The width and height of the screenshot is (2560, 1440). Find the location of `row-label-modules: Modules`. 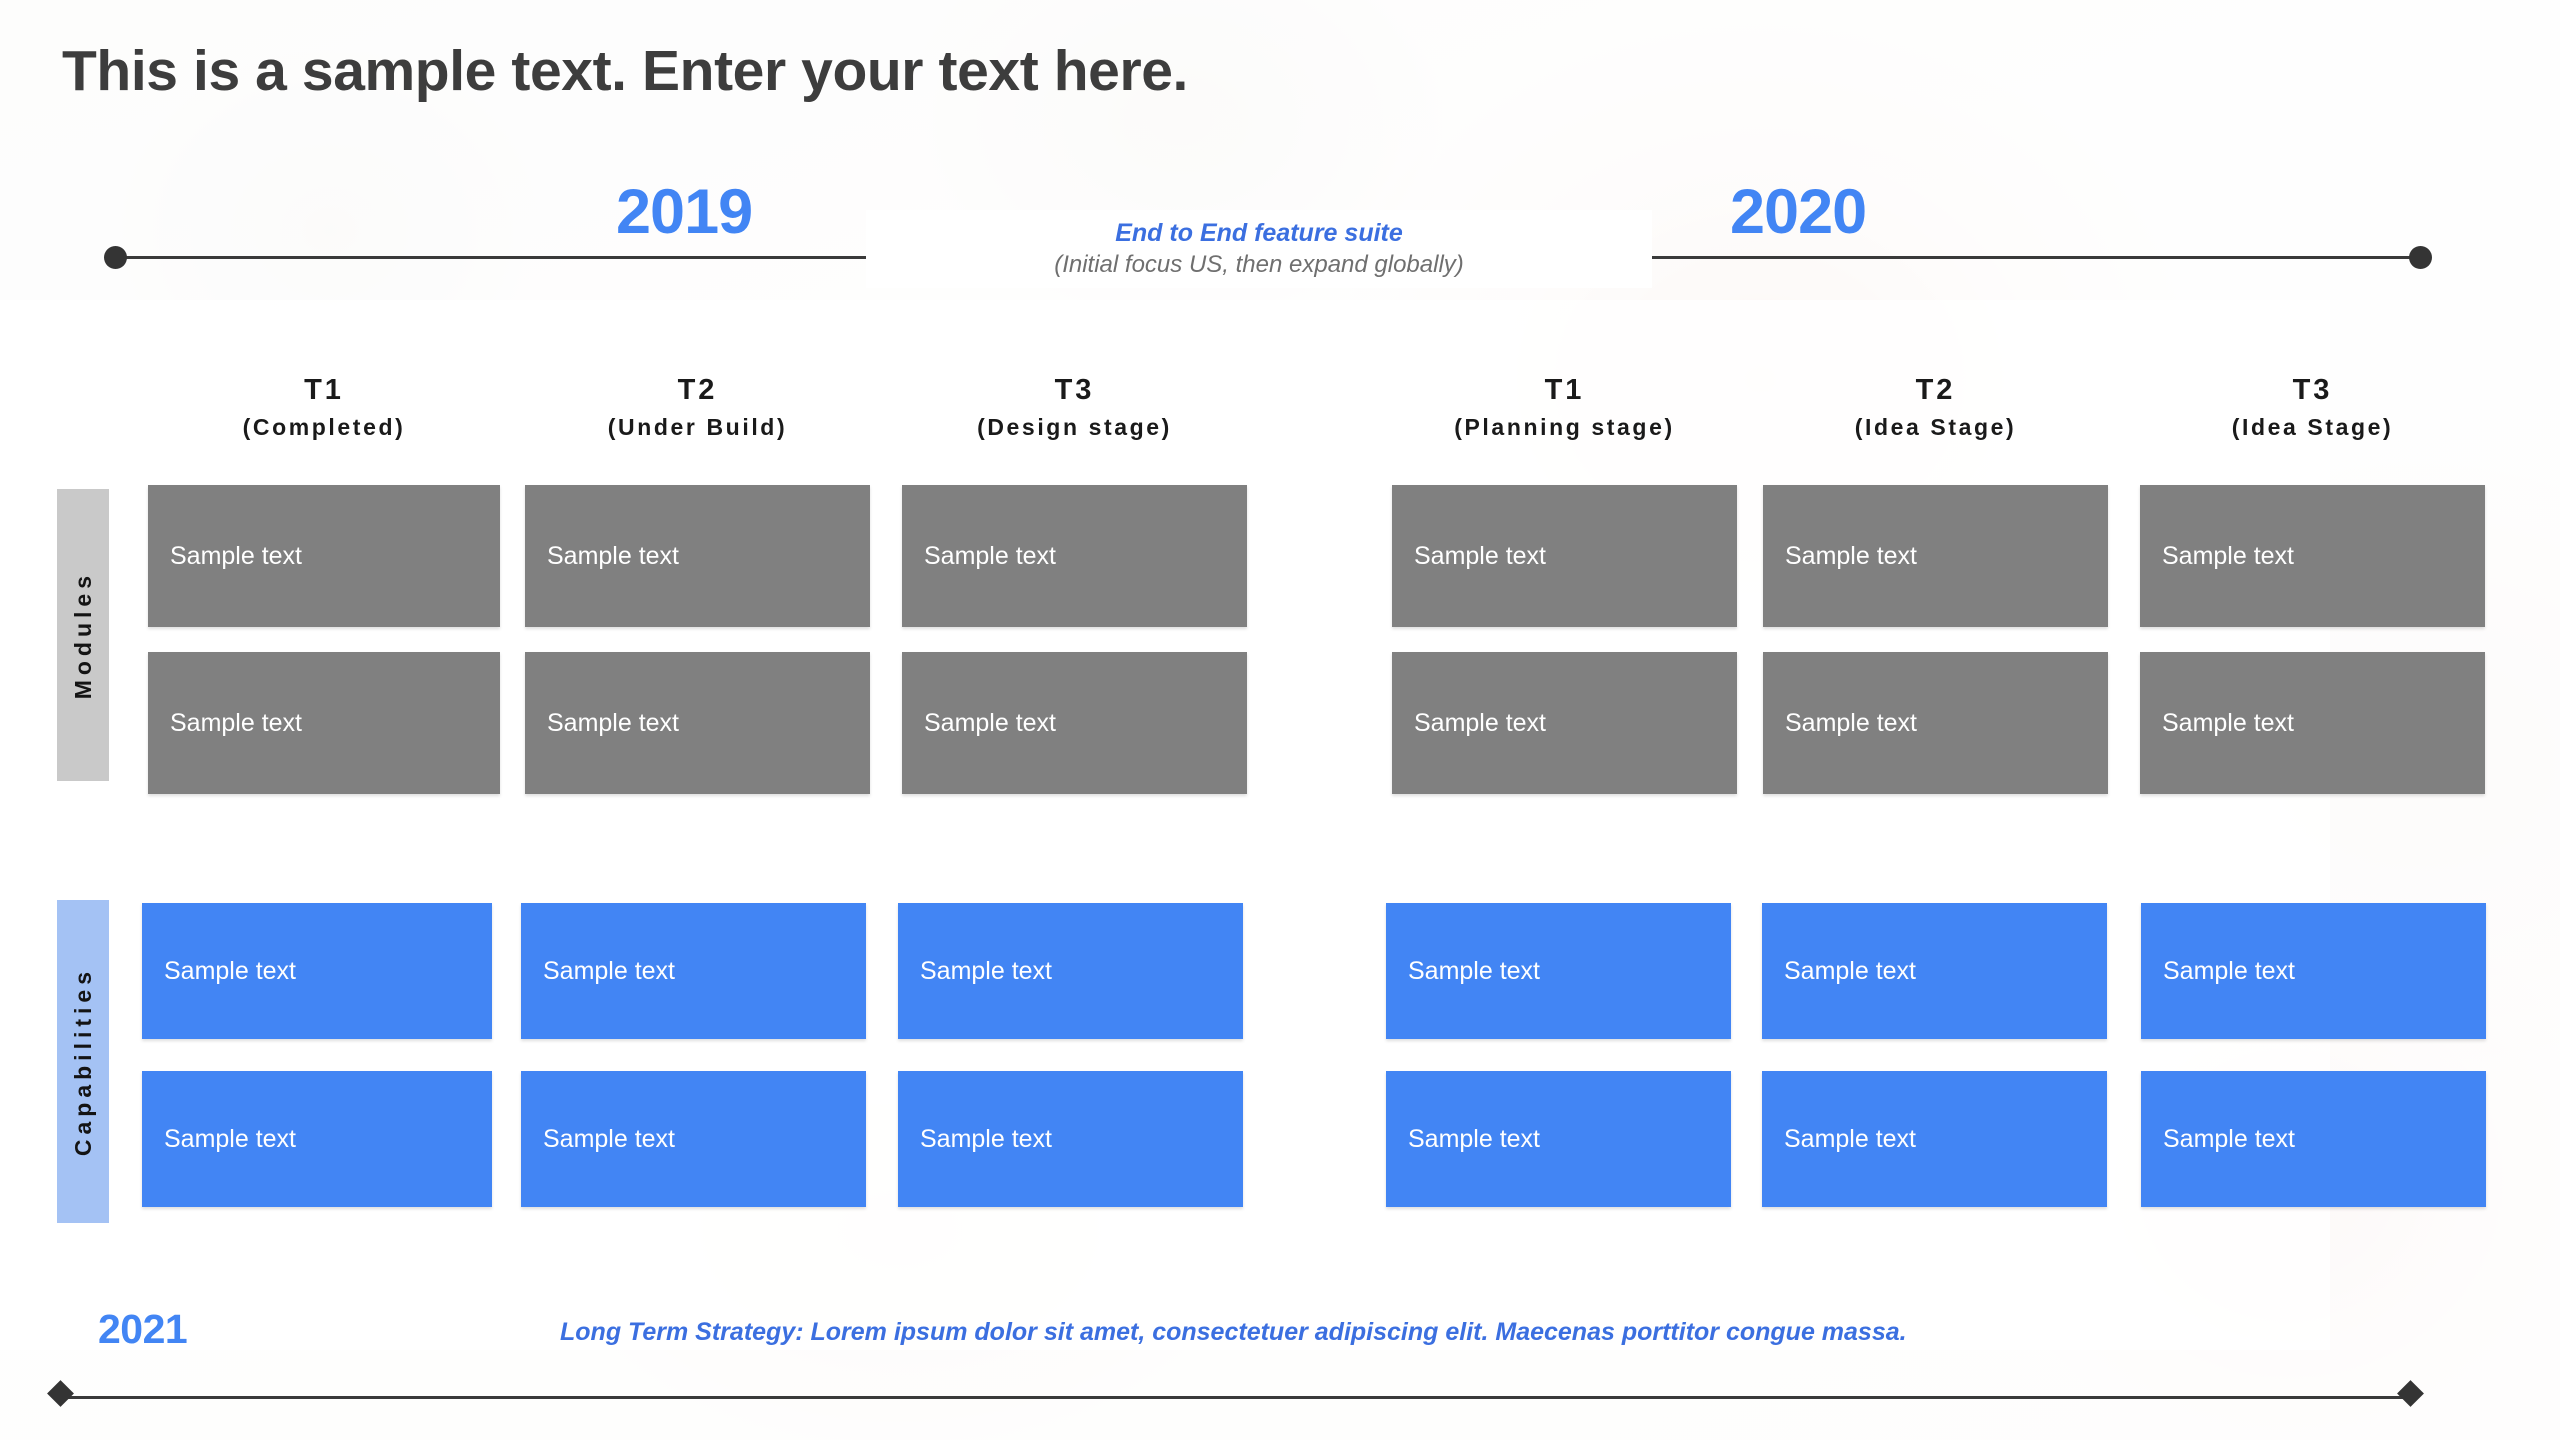

row-label-modules: Modules is located at coordinates (83, 635).